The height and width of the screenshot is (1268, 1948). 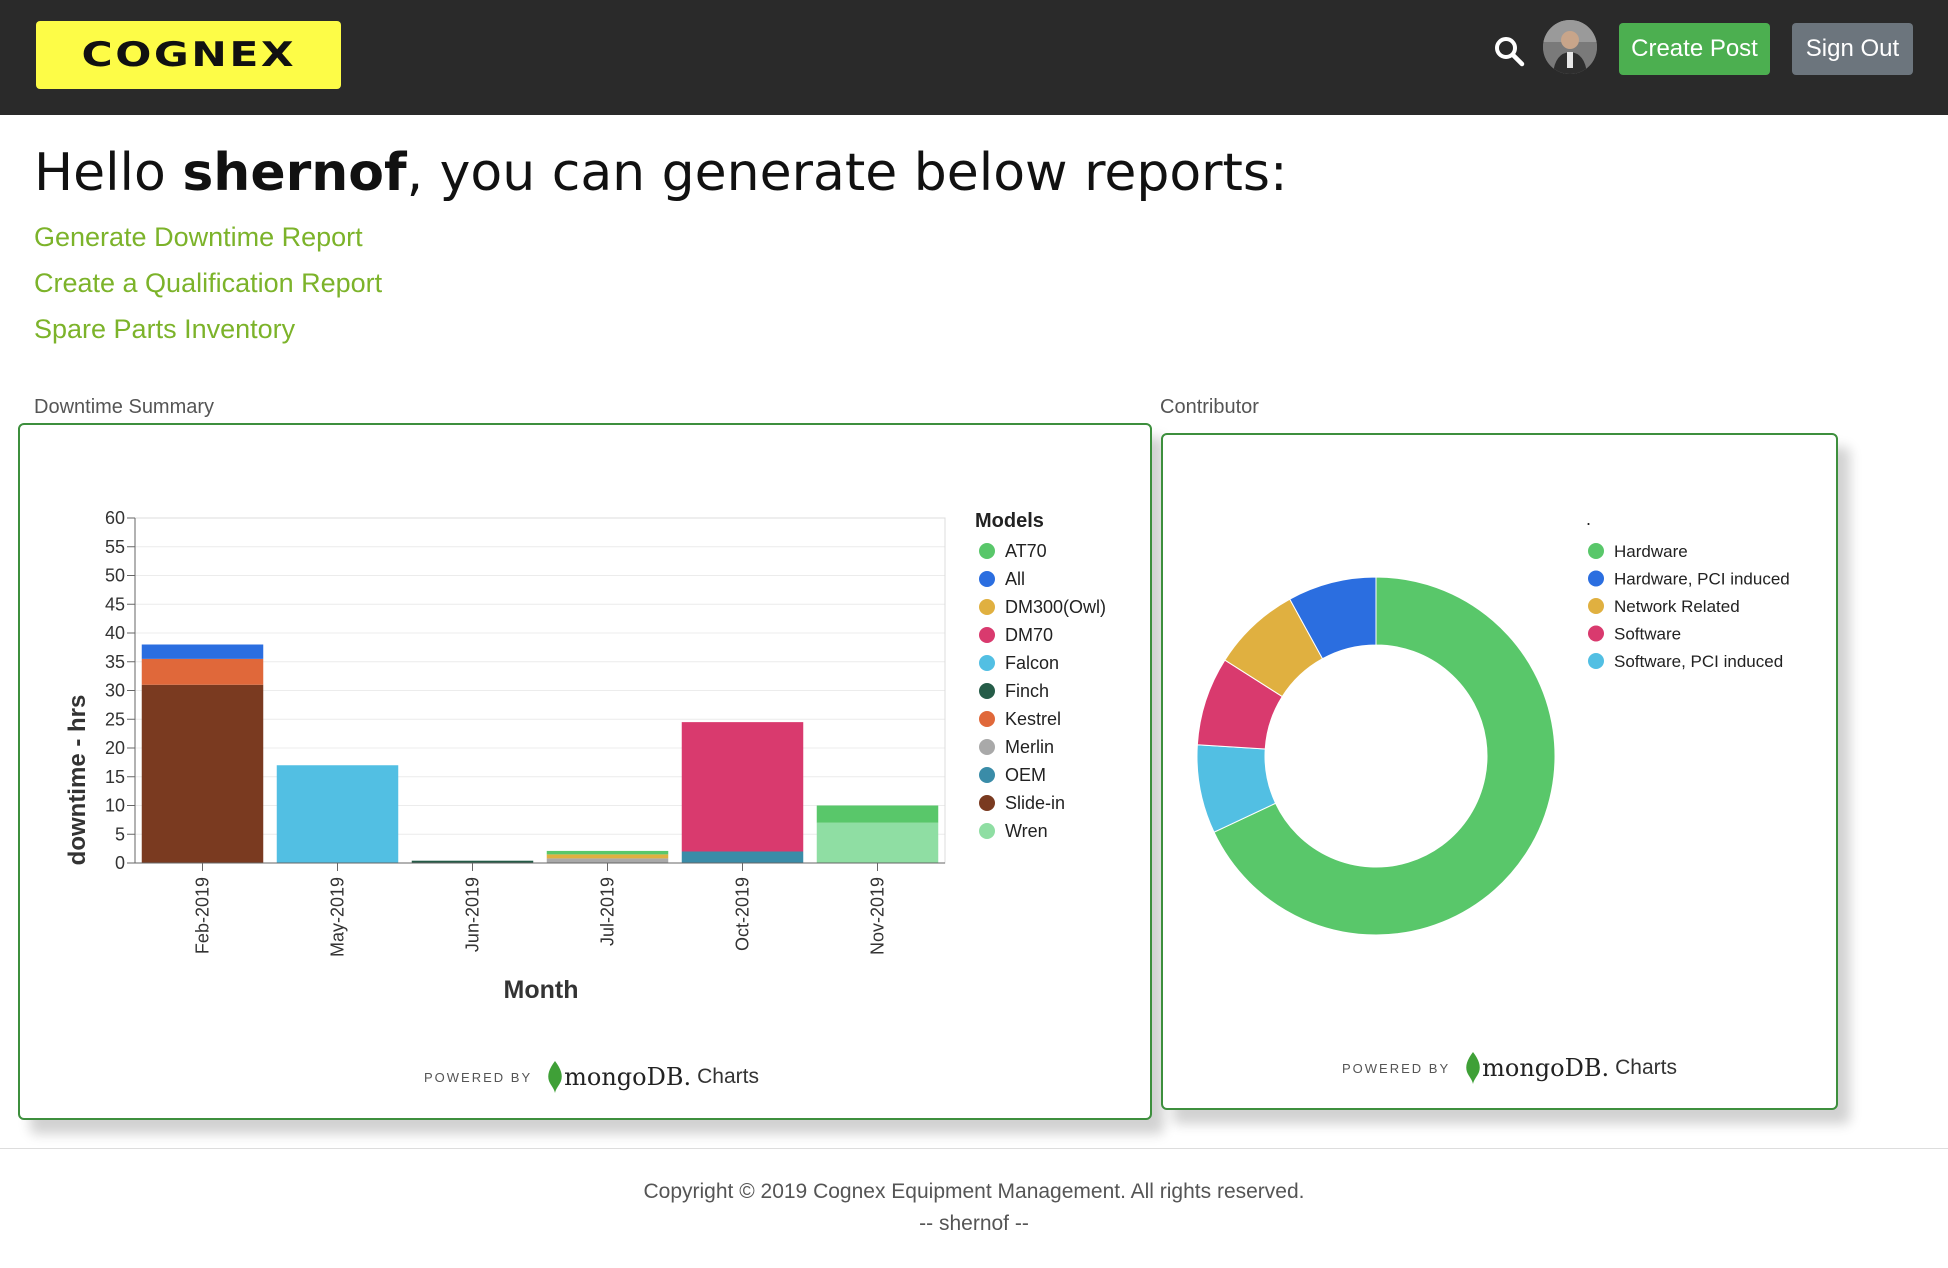 What do you see at coordinates (1032, 663) in the screenshot?
I see `legend-label: Falcon` at bounding box center [1032, 663].